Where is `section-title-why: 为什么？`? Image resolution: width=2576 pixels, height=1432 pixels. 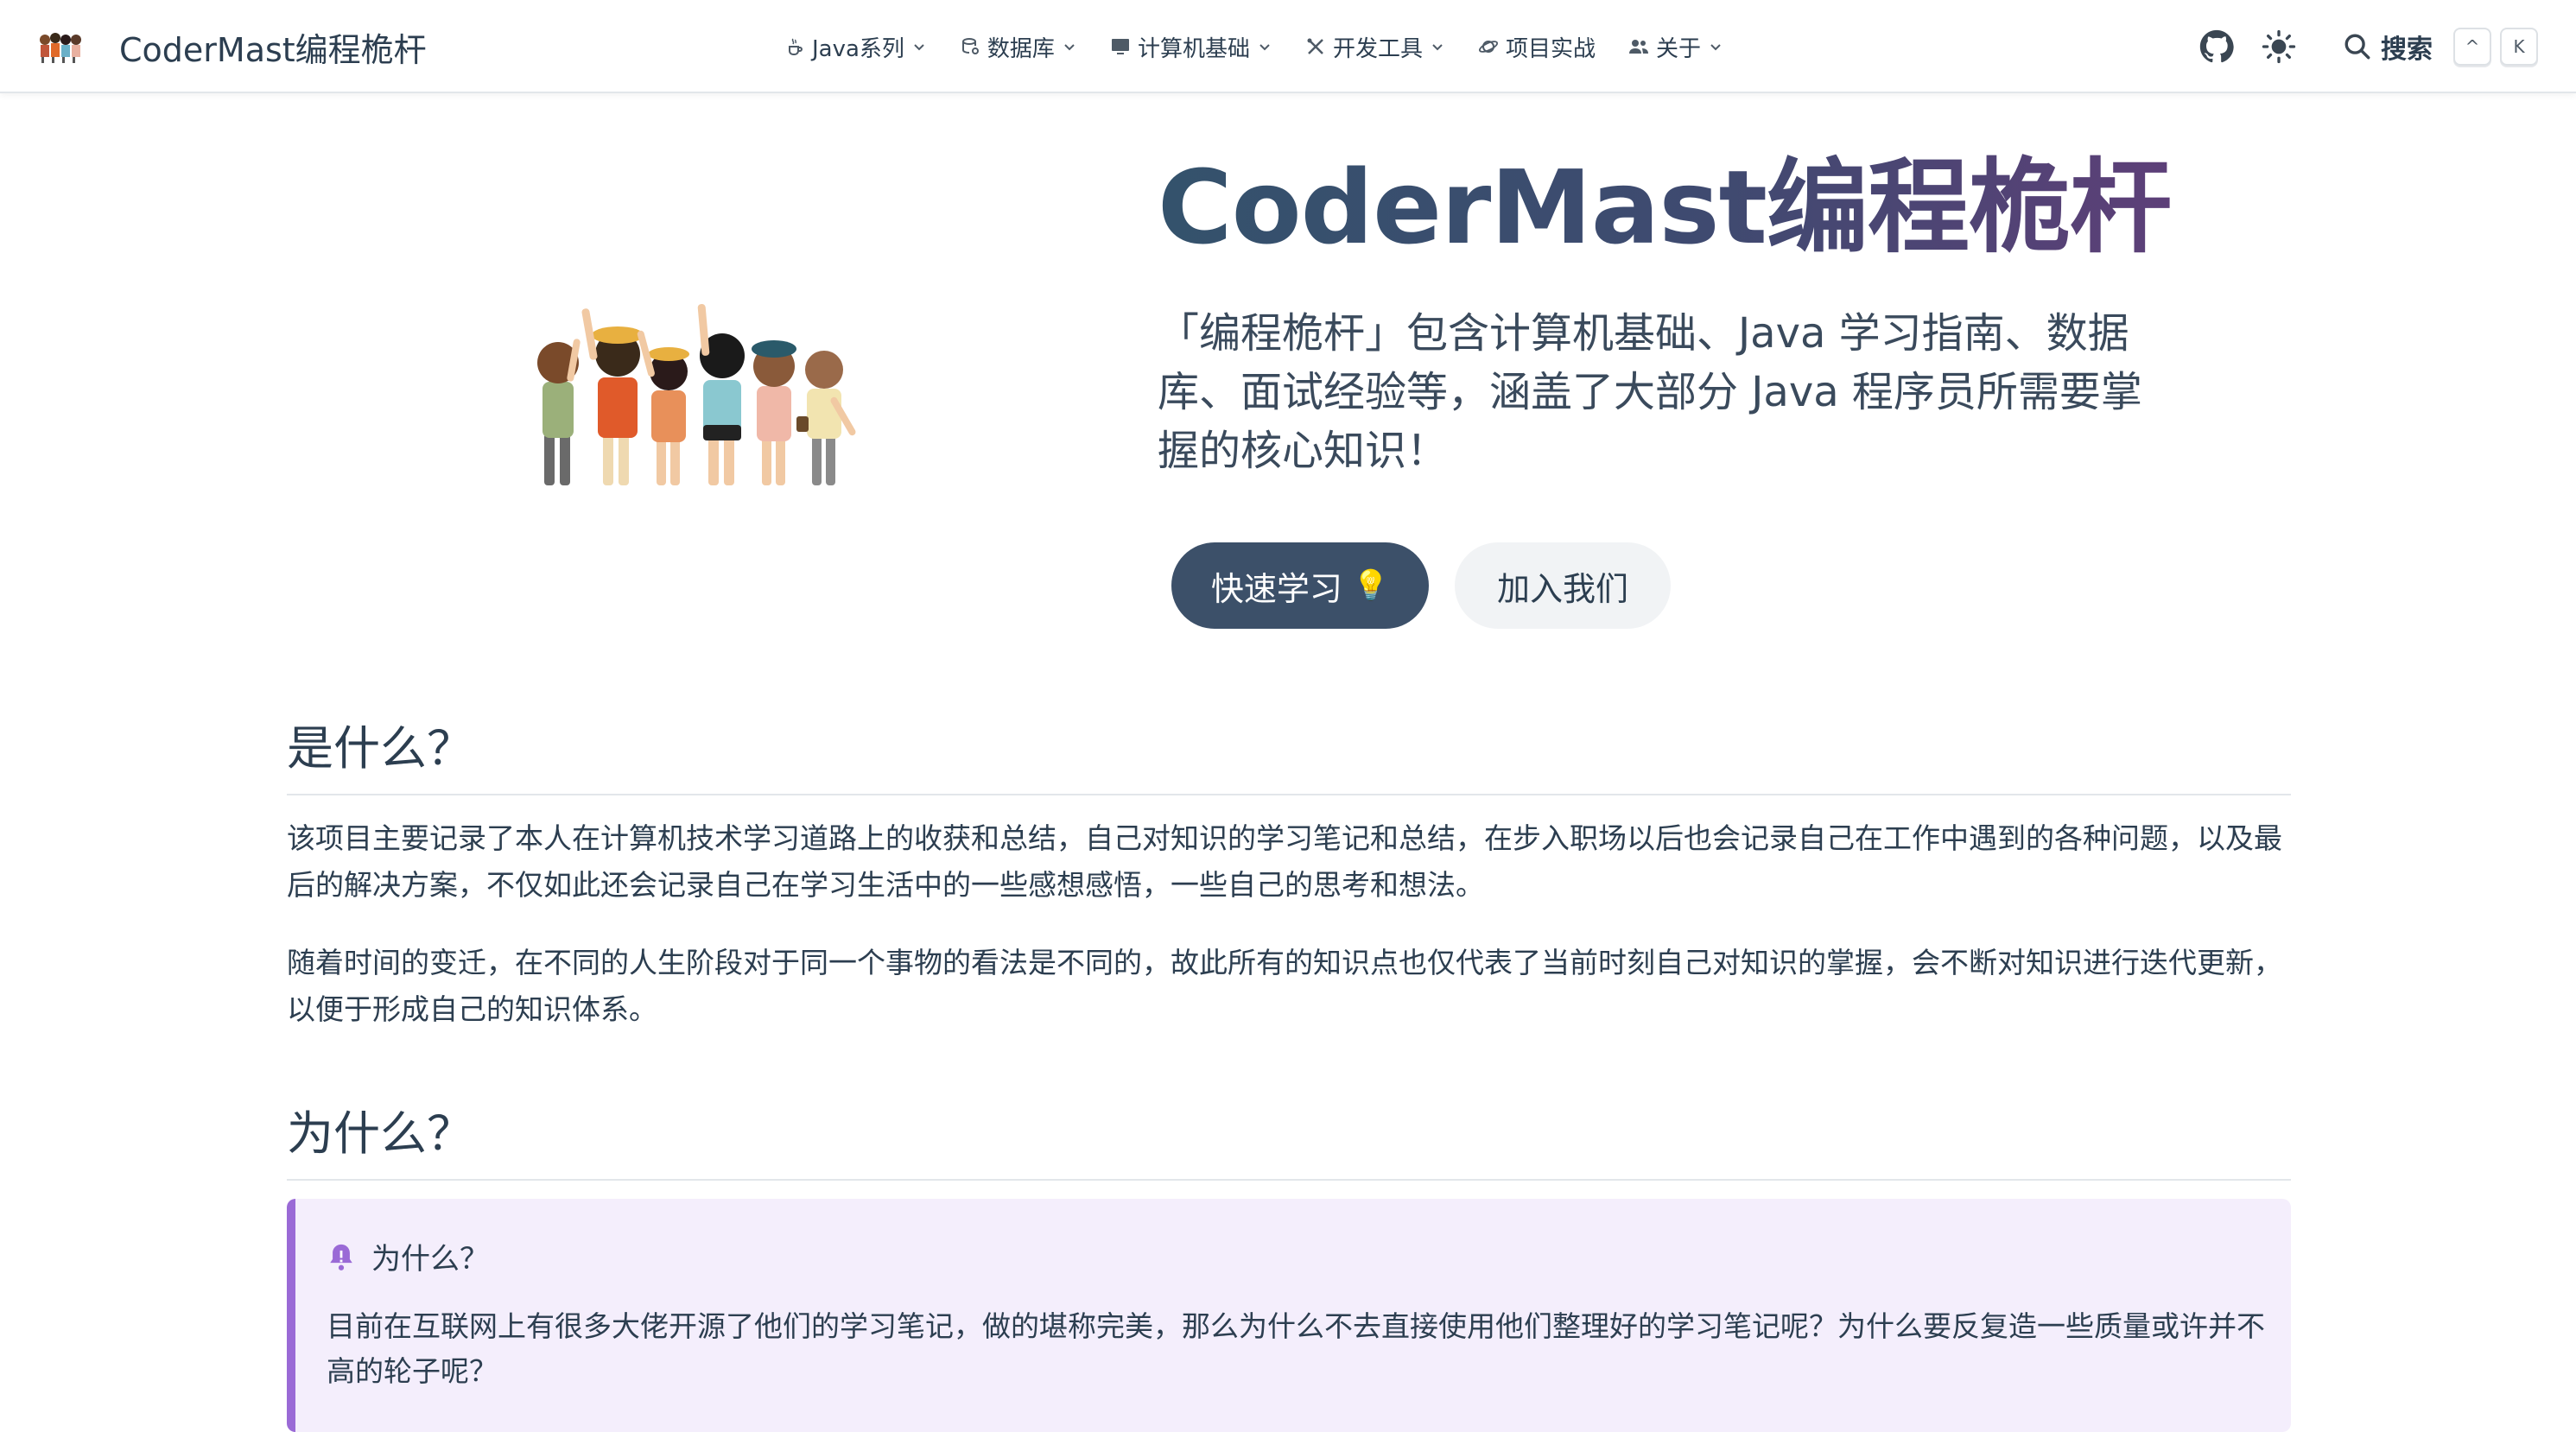
section-title-why: 为什么？ is located at coordinates (1289, 1138).